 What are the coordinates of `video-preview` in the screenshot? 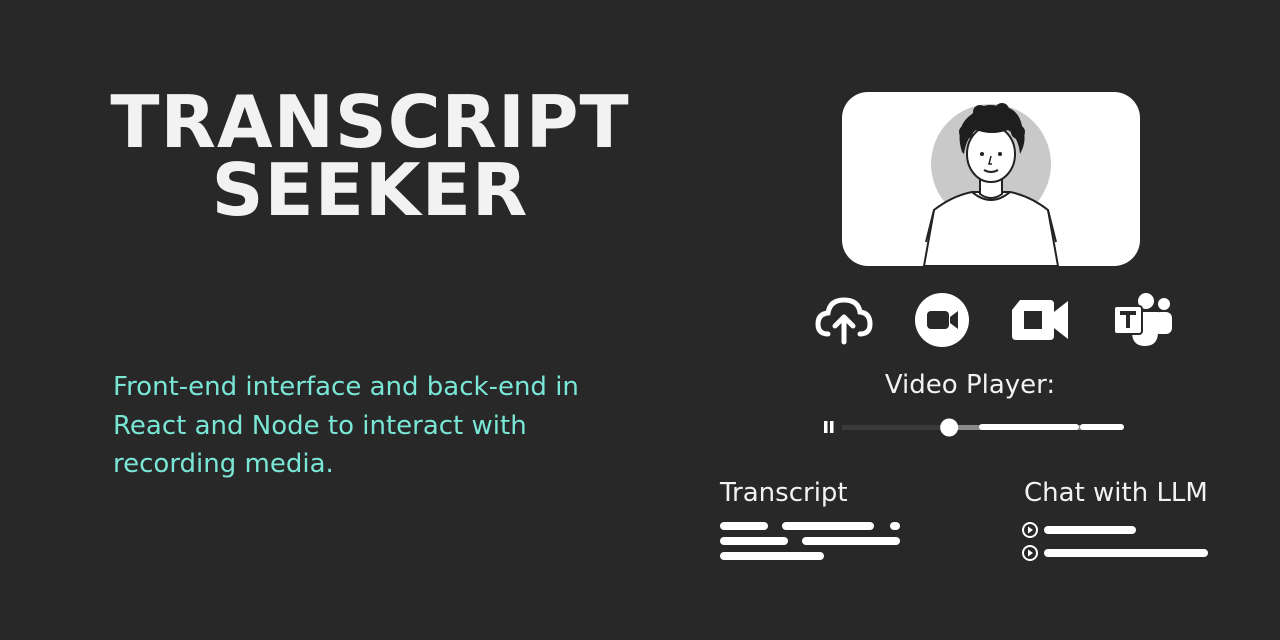 It's located at (991, 179).